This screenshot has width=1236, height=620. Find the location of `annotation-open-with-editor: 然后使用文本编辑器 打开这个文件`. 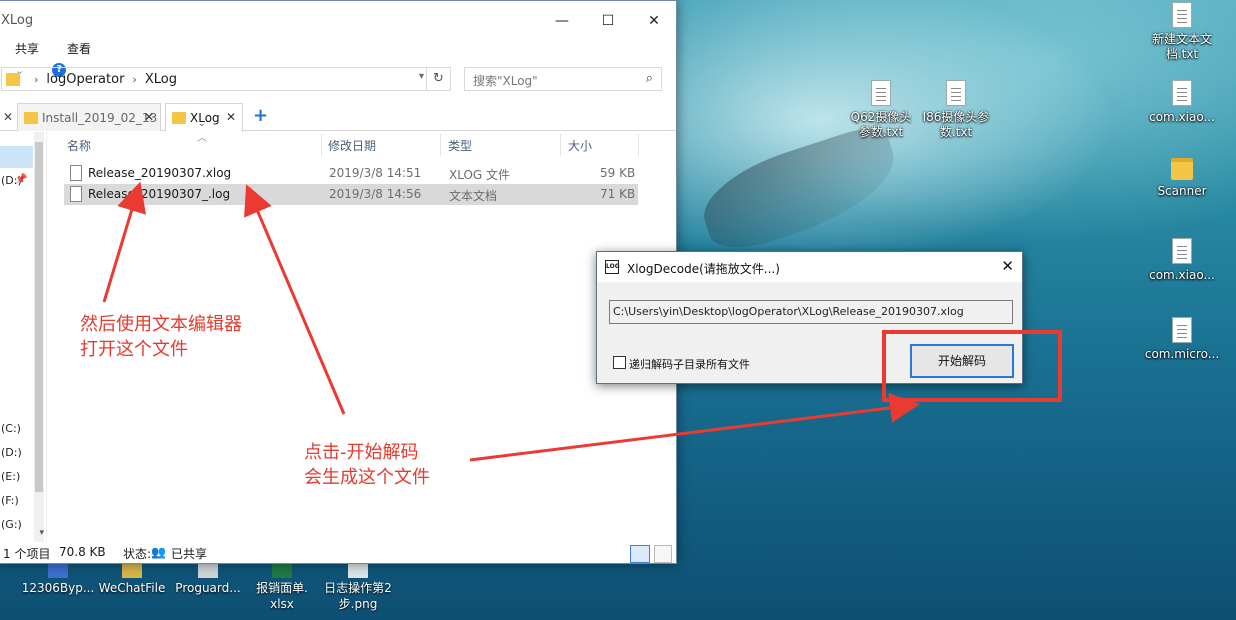

annotation-open-with-editor: 然后使用文本编辑器 打开这个文件 is located at coordinates (161, 337).